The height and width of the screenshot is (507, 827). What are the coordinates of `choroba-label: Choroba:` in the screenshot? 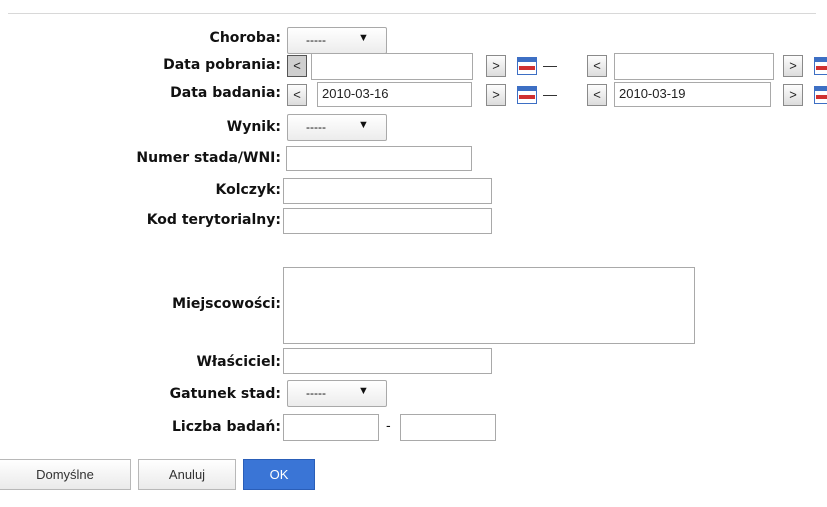 It's located at (245, 38).